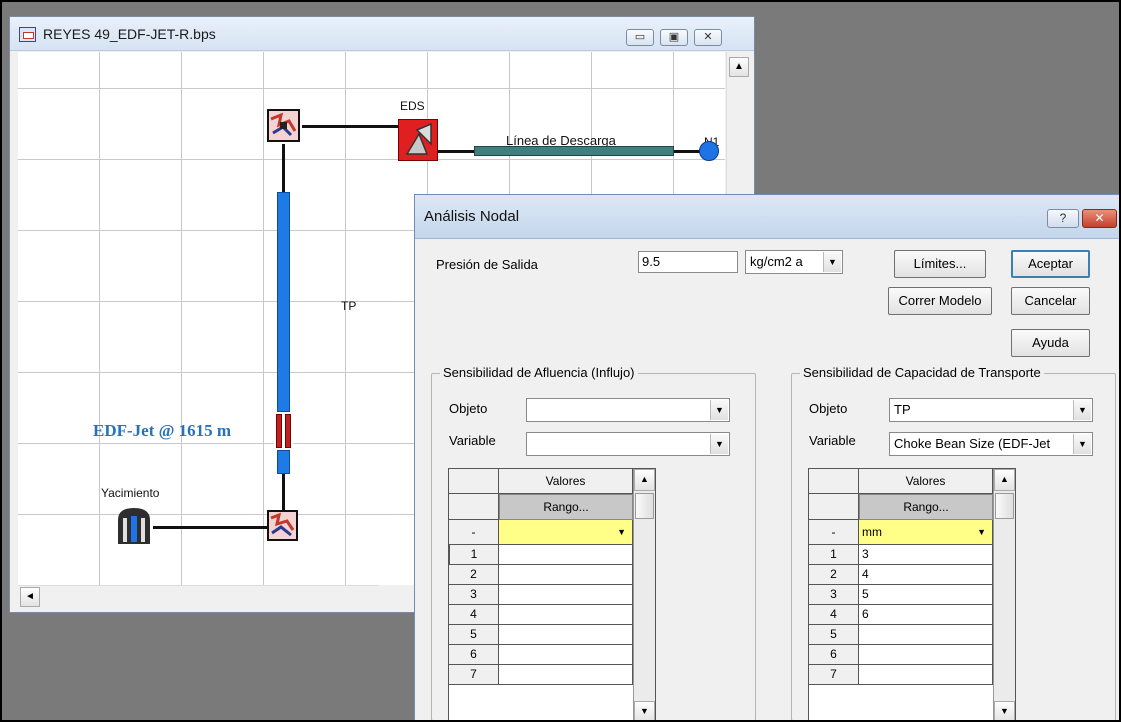 The image size is (1121, 722). Describe the element at coordinates (474, 507) in the screenshot. I see `grid-row-header` at that location.